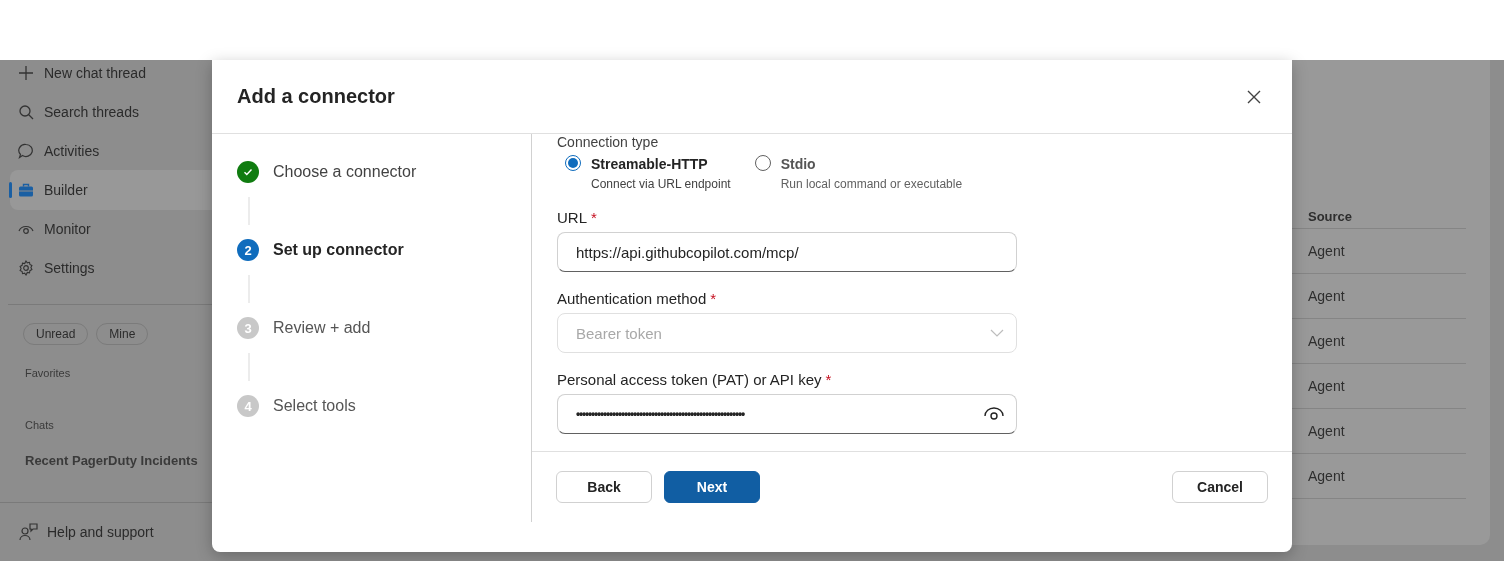 This screenshot has height=561, width=1504. What do you see at coordinates (345, 172) in the screenshot?
I see `step-label: Choose a connector` at bounding box center [345, 172].